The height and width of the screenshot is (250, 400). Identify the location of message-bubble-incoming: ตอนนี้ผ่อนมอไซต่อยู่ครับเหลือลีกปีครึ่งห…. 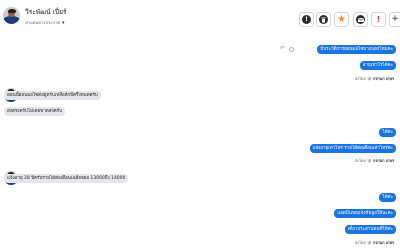
(52, 95).